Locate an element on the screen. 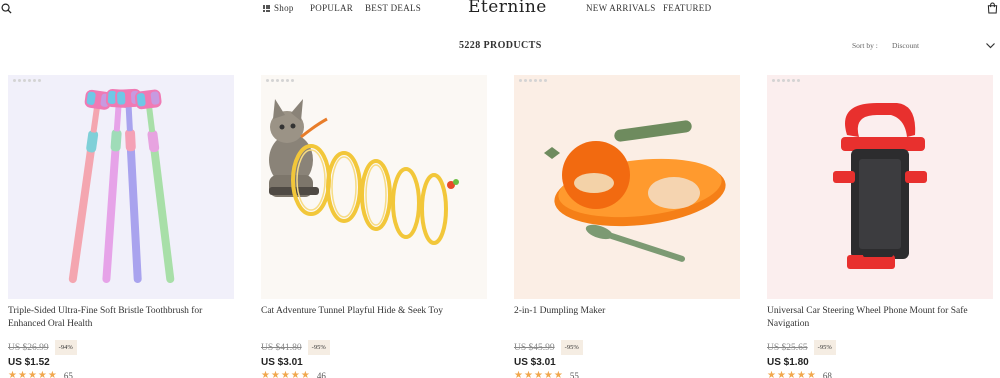 This screenshot has height=378, width=1000. shopping-bag-icon is located at coordinates (992, 8).